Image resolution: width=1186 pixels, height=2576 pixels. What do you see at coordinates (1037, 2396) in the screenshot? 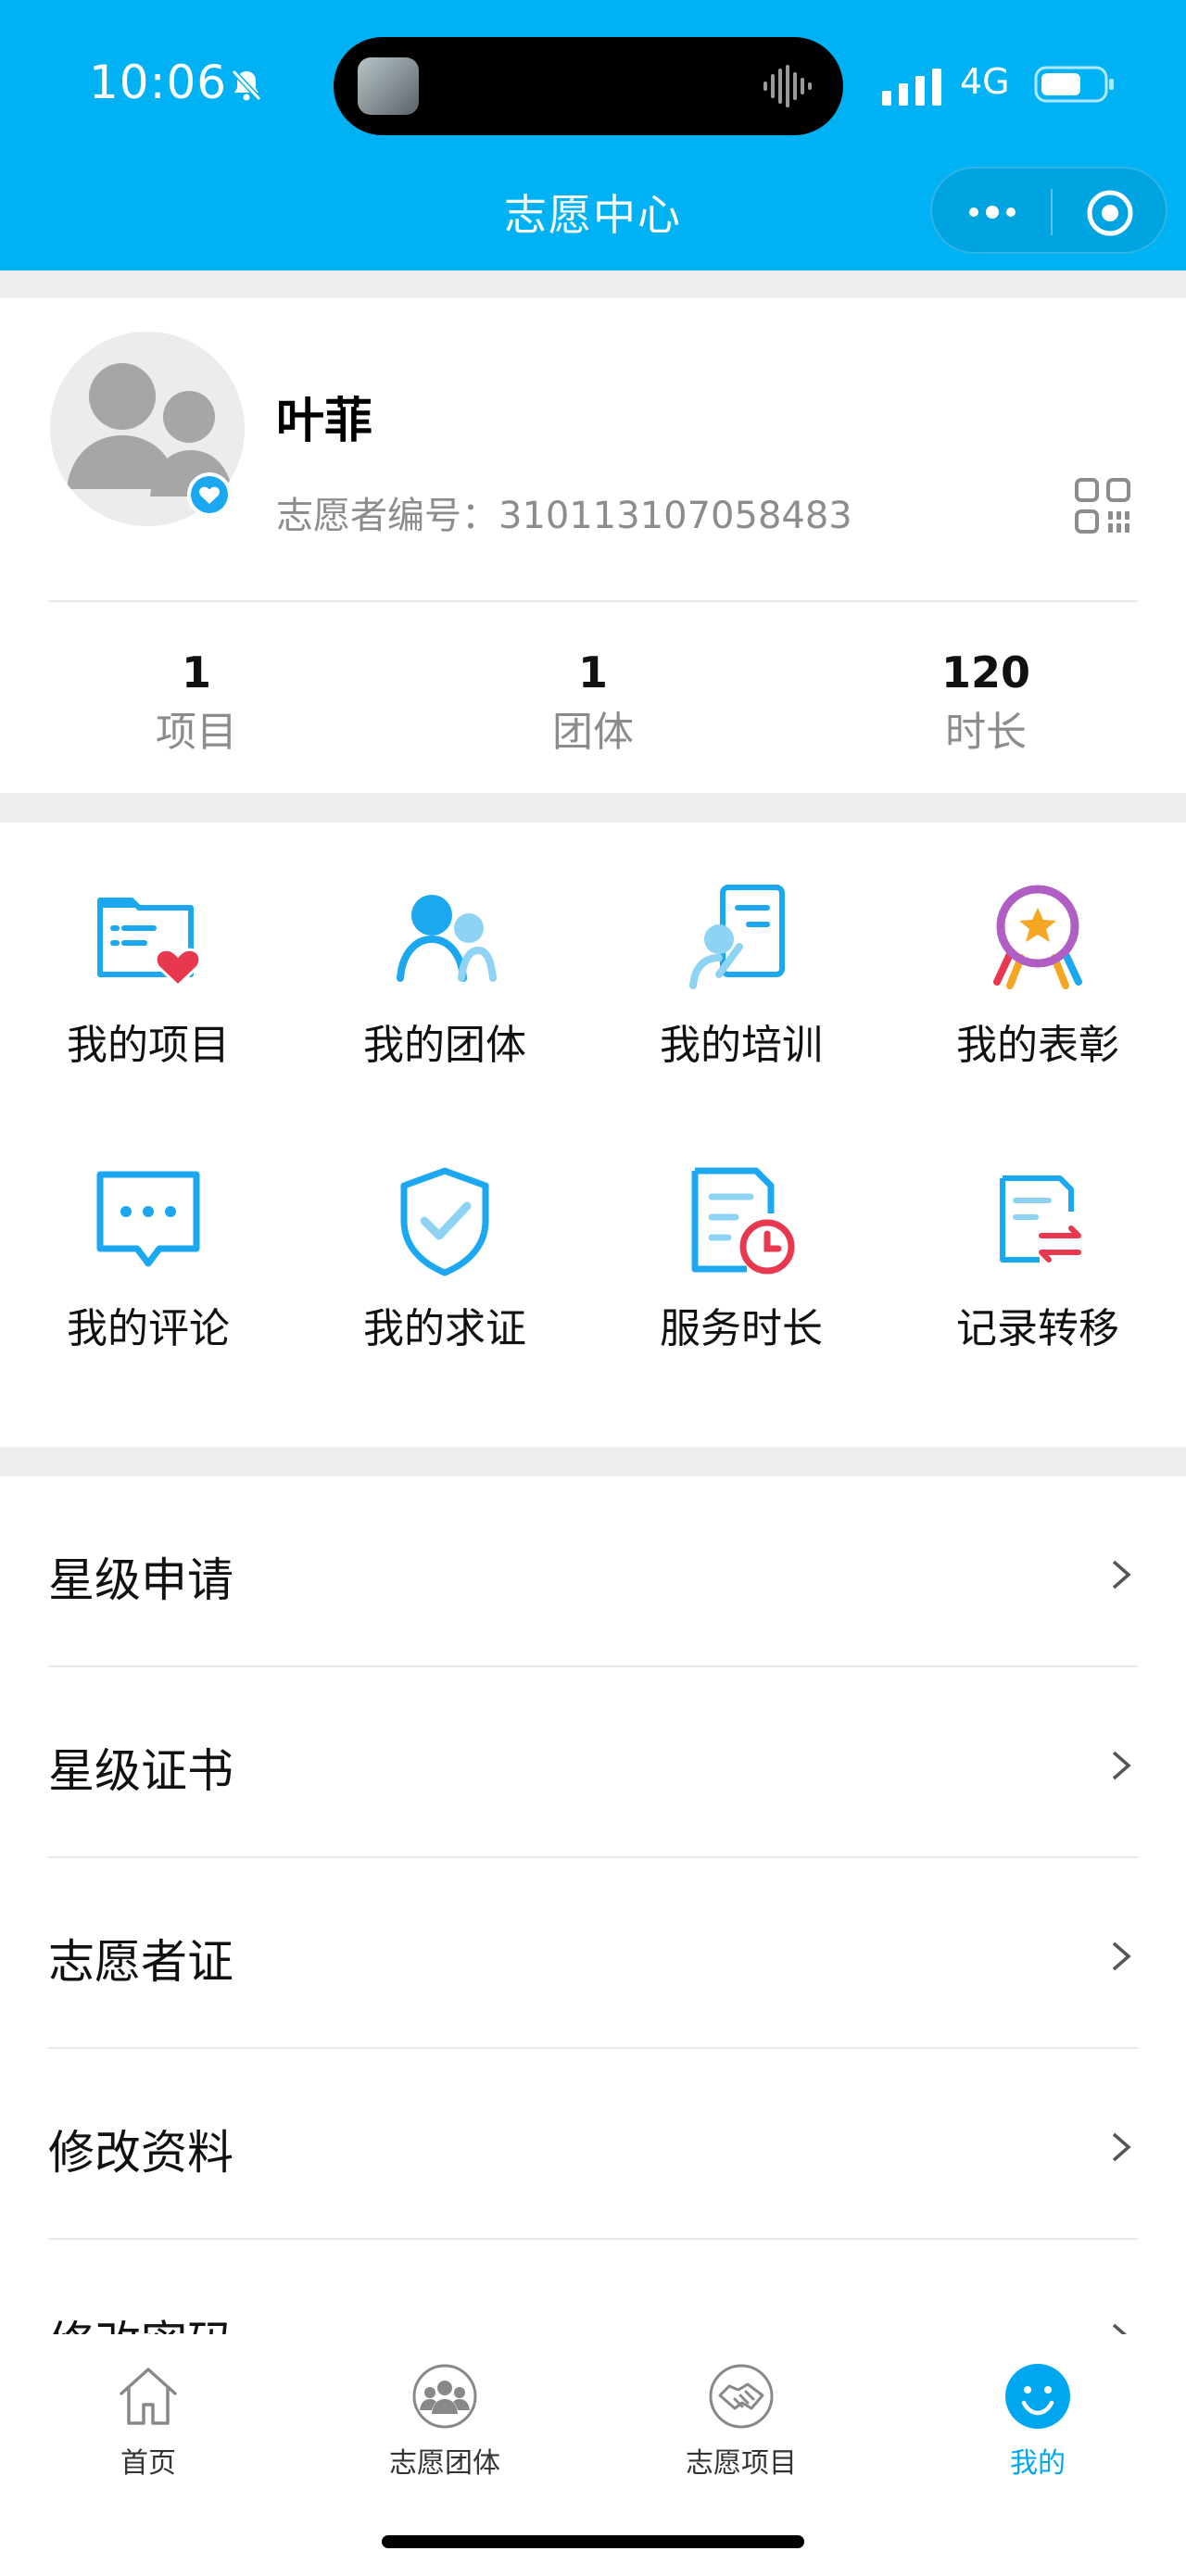
I see `smile-icon` at bounding box center [1037, 2396].